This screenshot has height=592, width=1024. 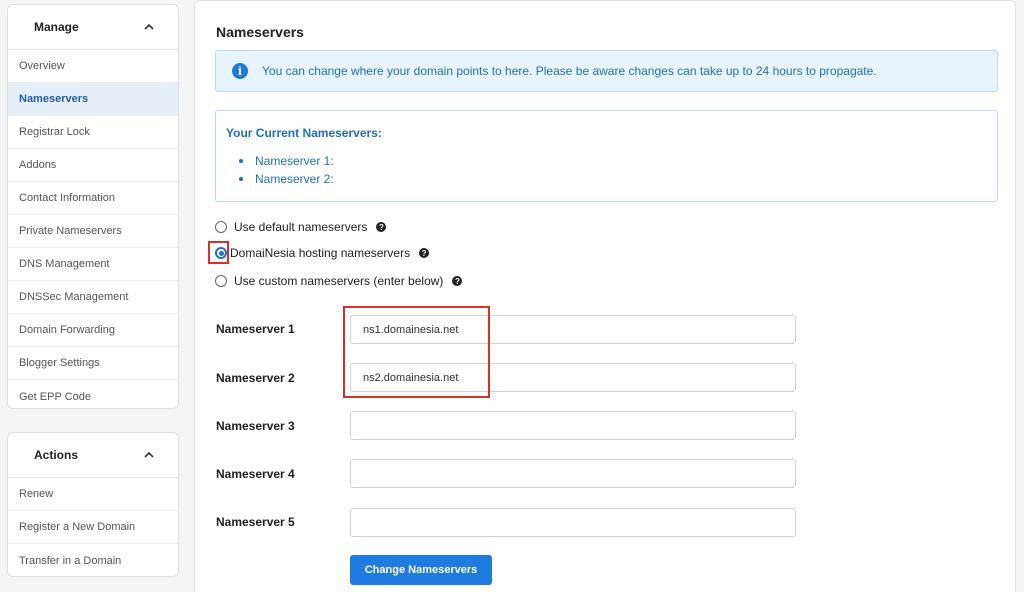 I want to click on radio-custom, so click(x=221, y=281).